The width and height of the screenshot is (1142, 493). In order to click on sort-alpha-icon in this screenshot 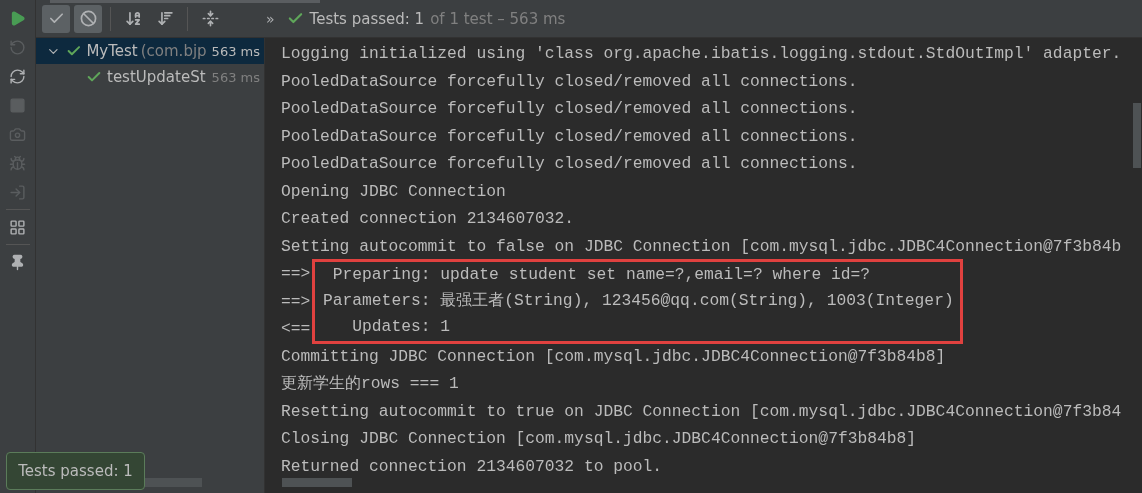, I will do `click(133, 18)`.